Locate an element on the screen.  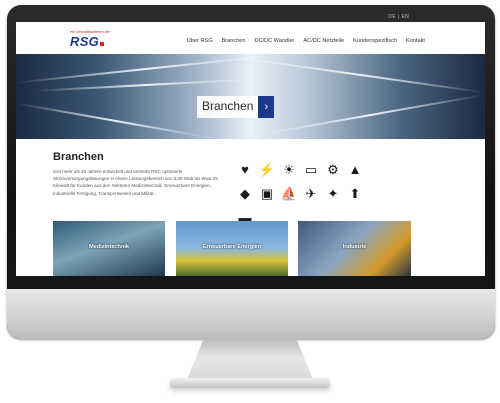
rocket-icon: ⬆ is located at coordinates (355, 194).